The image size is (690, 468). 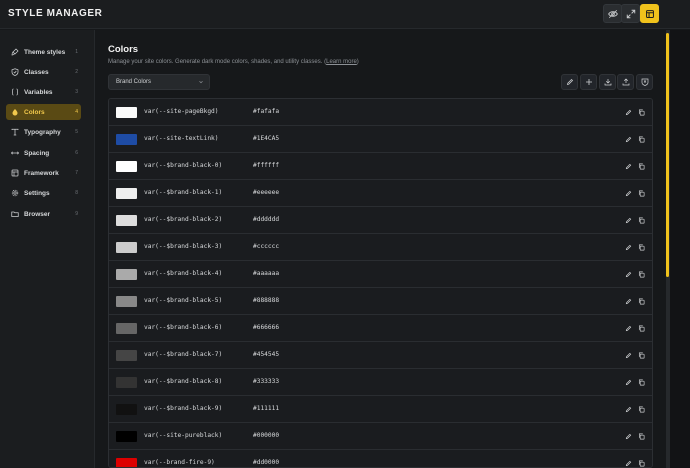 I want to click on sidebar-item-label: Variables, so click(x=38, y=92).